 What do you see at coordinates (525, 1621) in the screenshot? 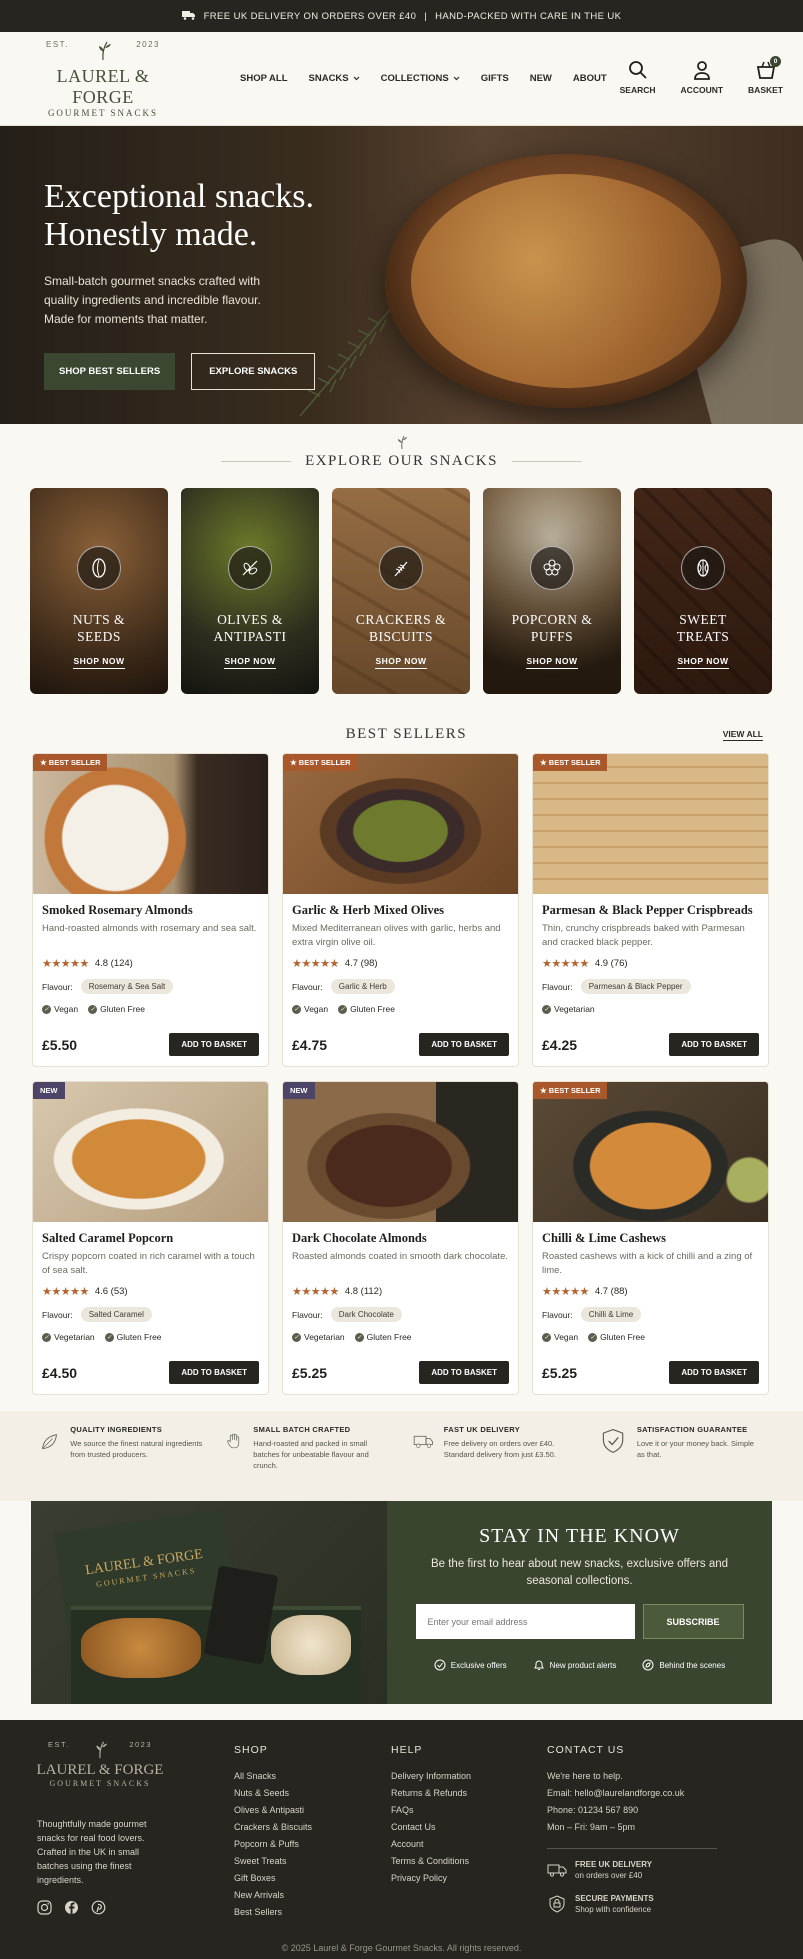
I see `email-input` at bounding box center [525, 1621].